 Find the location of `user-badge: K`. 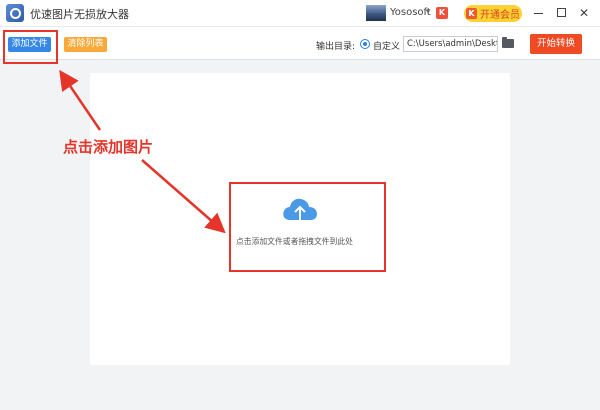

user-badge: K is located at coordinates (442, 13).